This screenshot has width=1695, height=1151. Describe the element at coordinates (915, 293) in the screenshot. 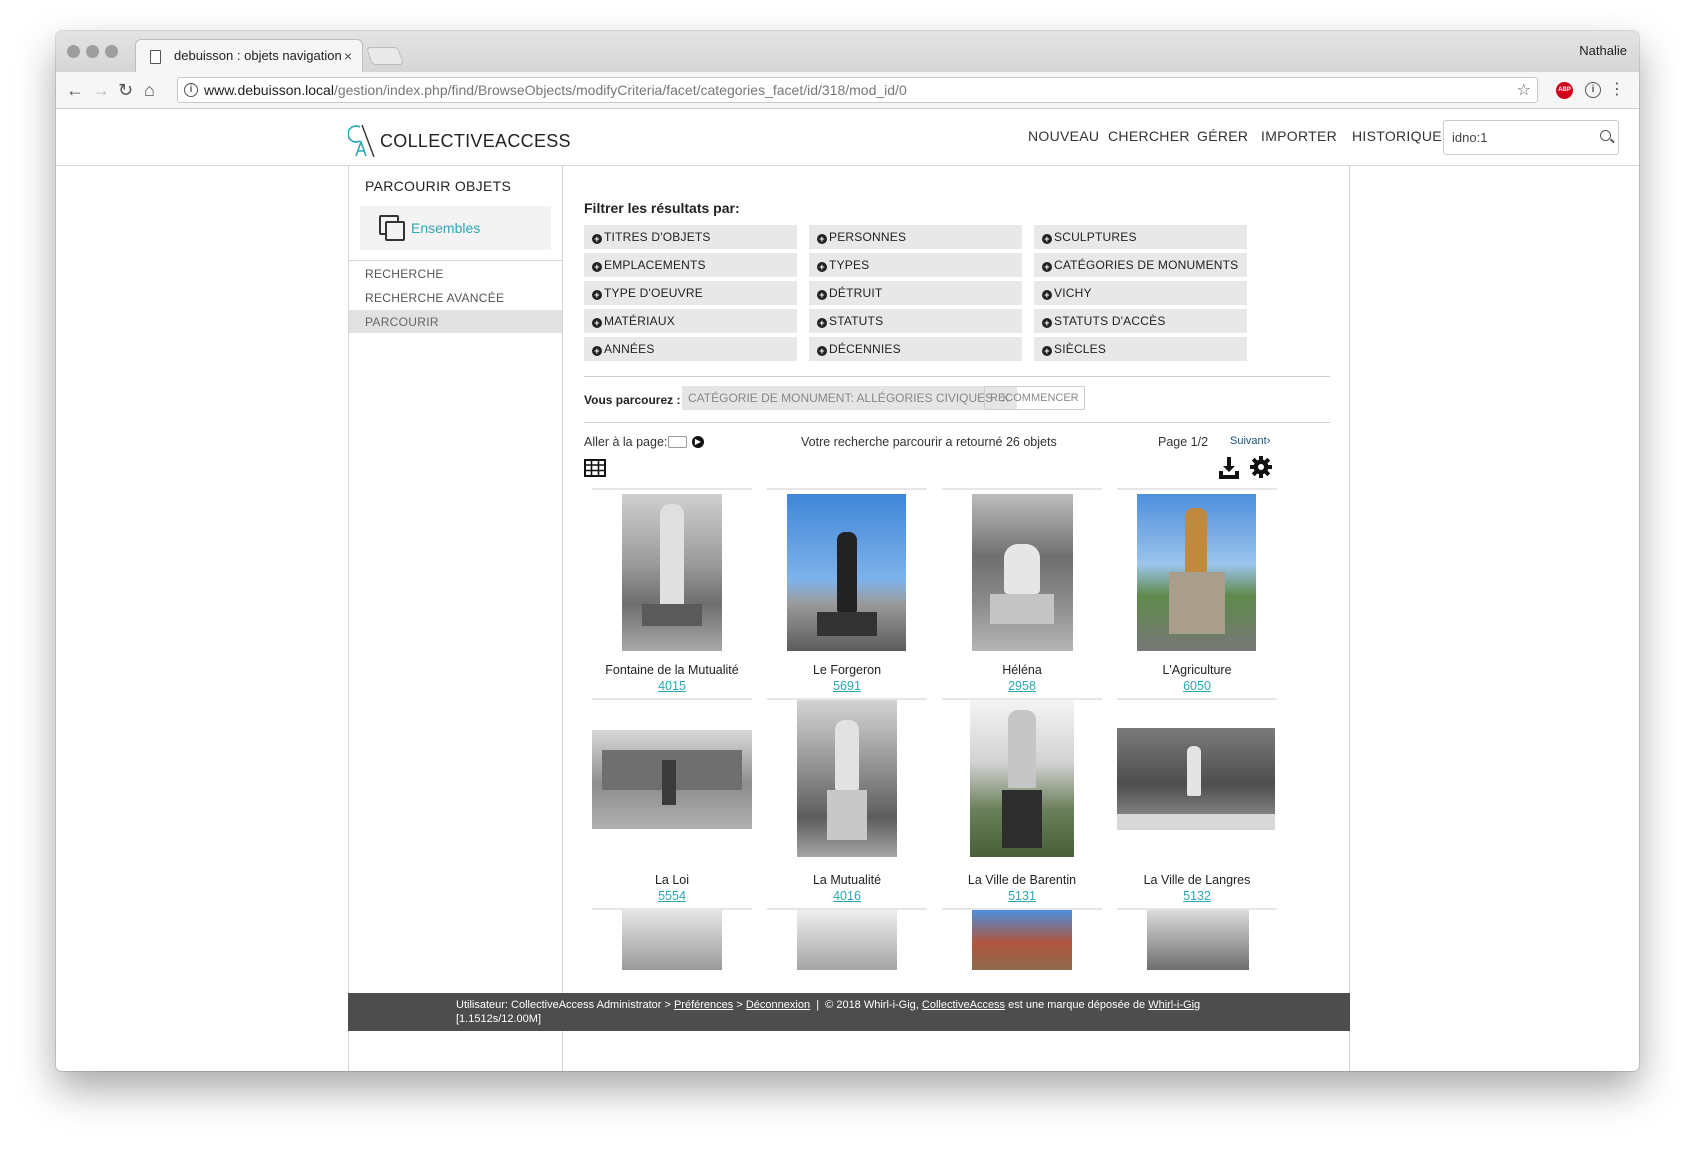

I see `facet-detruit: + DÉTRUIT` at that location.